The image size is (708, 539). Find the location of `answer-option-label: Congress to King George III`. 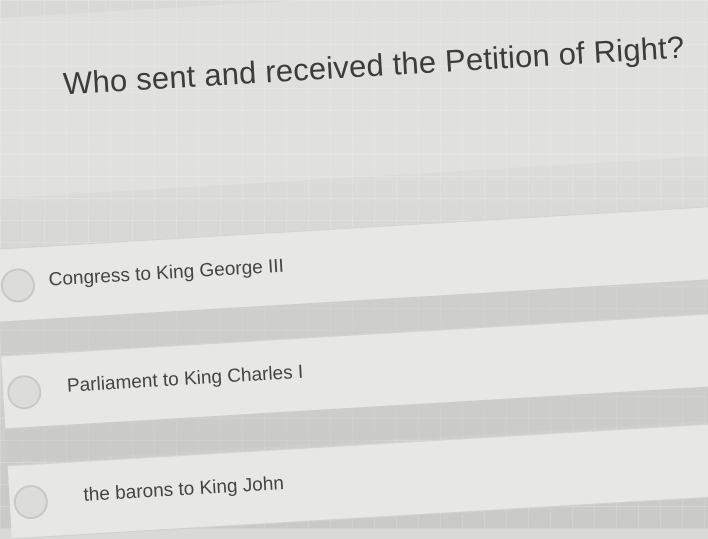

answer-option-label: Congress to King George III is located at coordinates (166, 273).